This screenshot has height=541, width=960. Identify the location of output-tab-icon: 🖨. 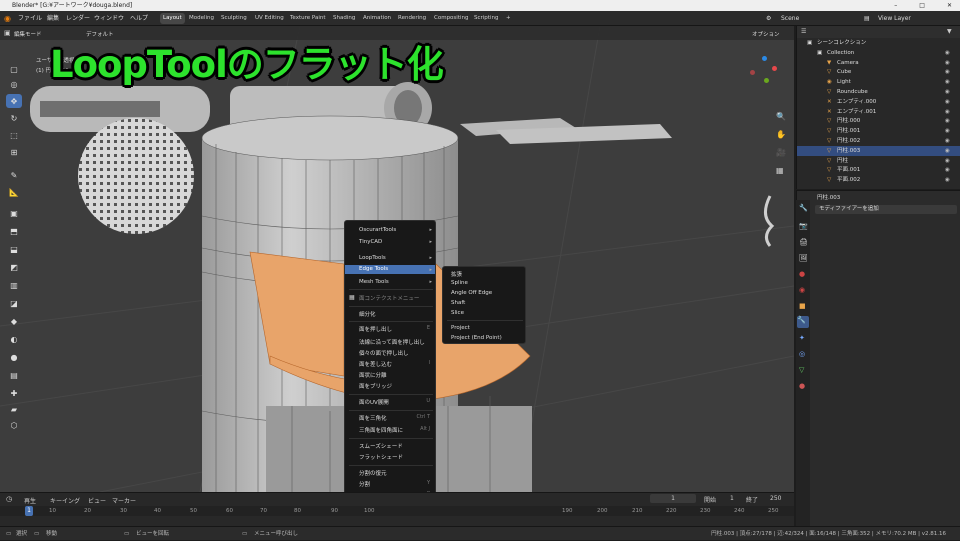
(803, 242).